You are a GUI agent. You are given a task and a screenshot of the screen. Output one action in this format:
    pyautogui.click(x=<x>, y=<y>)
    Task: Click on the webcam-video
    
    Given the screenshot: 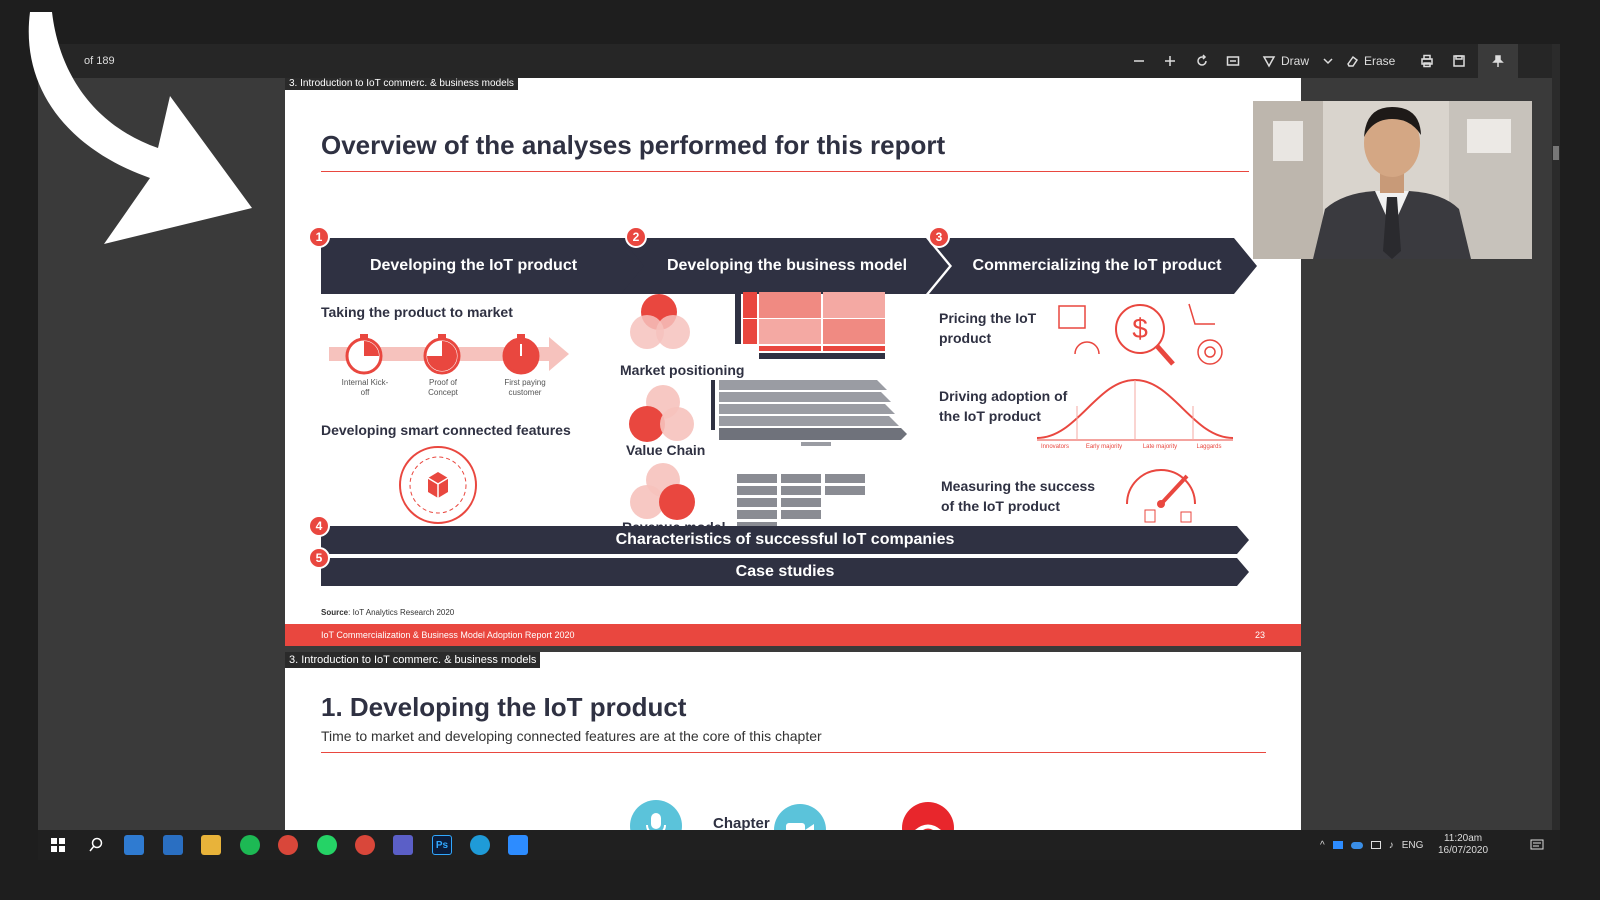 What is the action you would take?
    pyautogui.click(x=1392, y=180)
    